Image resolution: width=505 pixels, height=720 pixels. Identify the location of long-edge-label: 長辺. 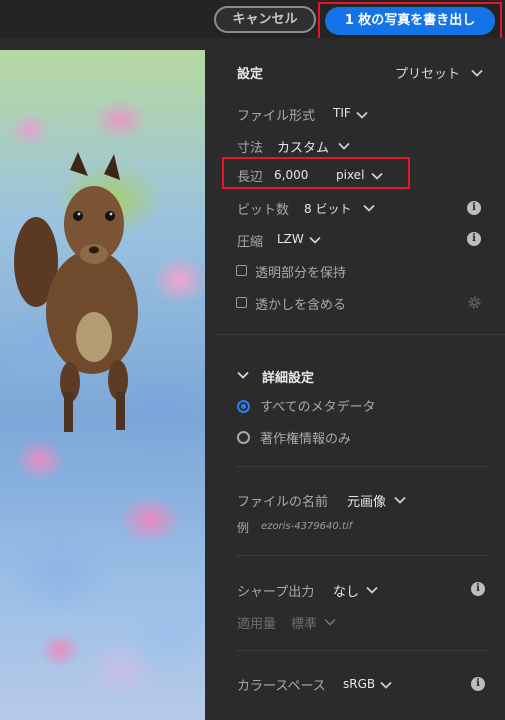
(250, 177).